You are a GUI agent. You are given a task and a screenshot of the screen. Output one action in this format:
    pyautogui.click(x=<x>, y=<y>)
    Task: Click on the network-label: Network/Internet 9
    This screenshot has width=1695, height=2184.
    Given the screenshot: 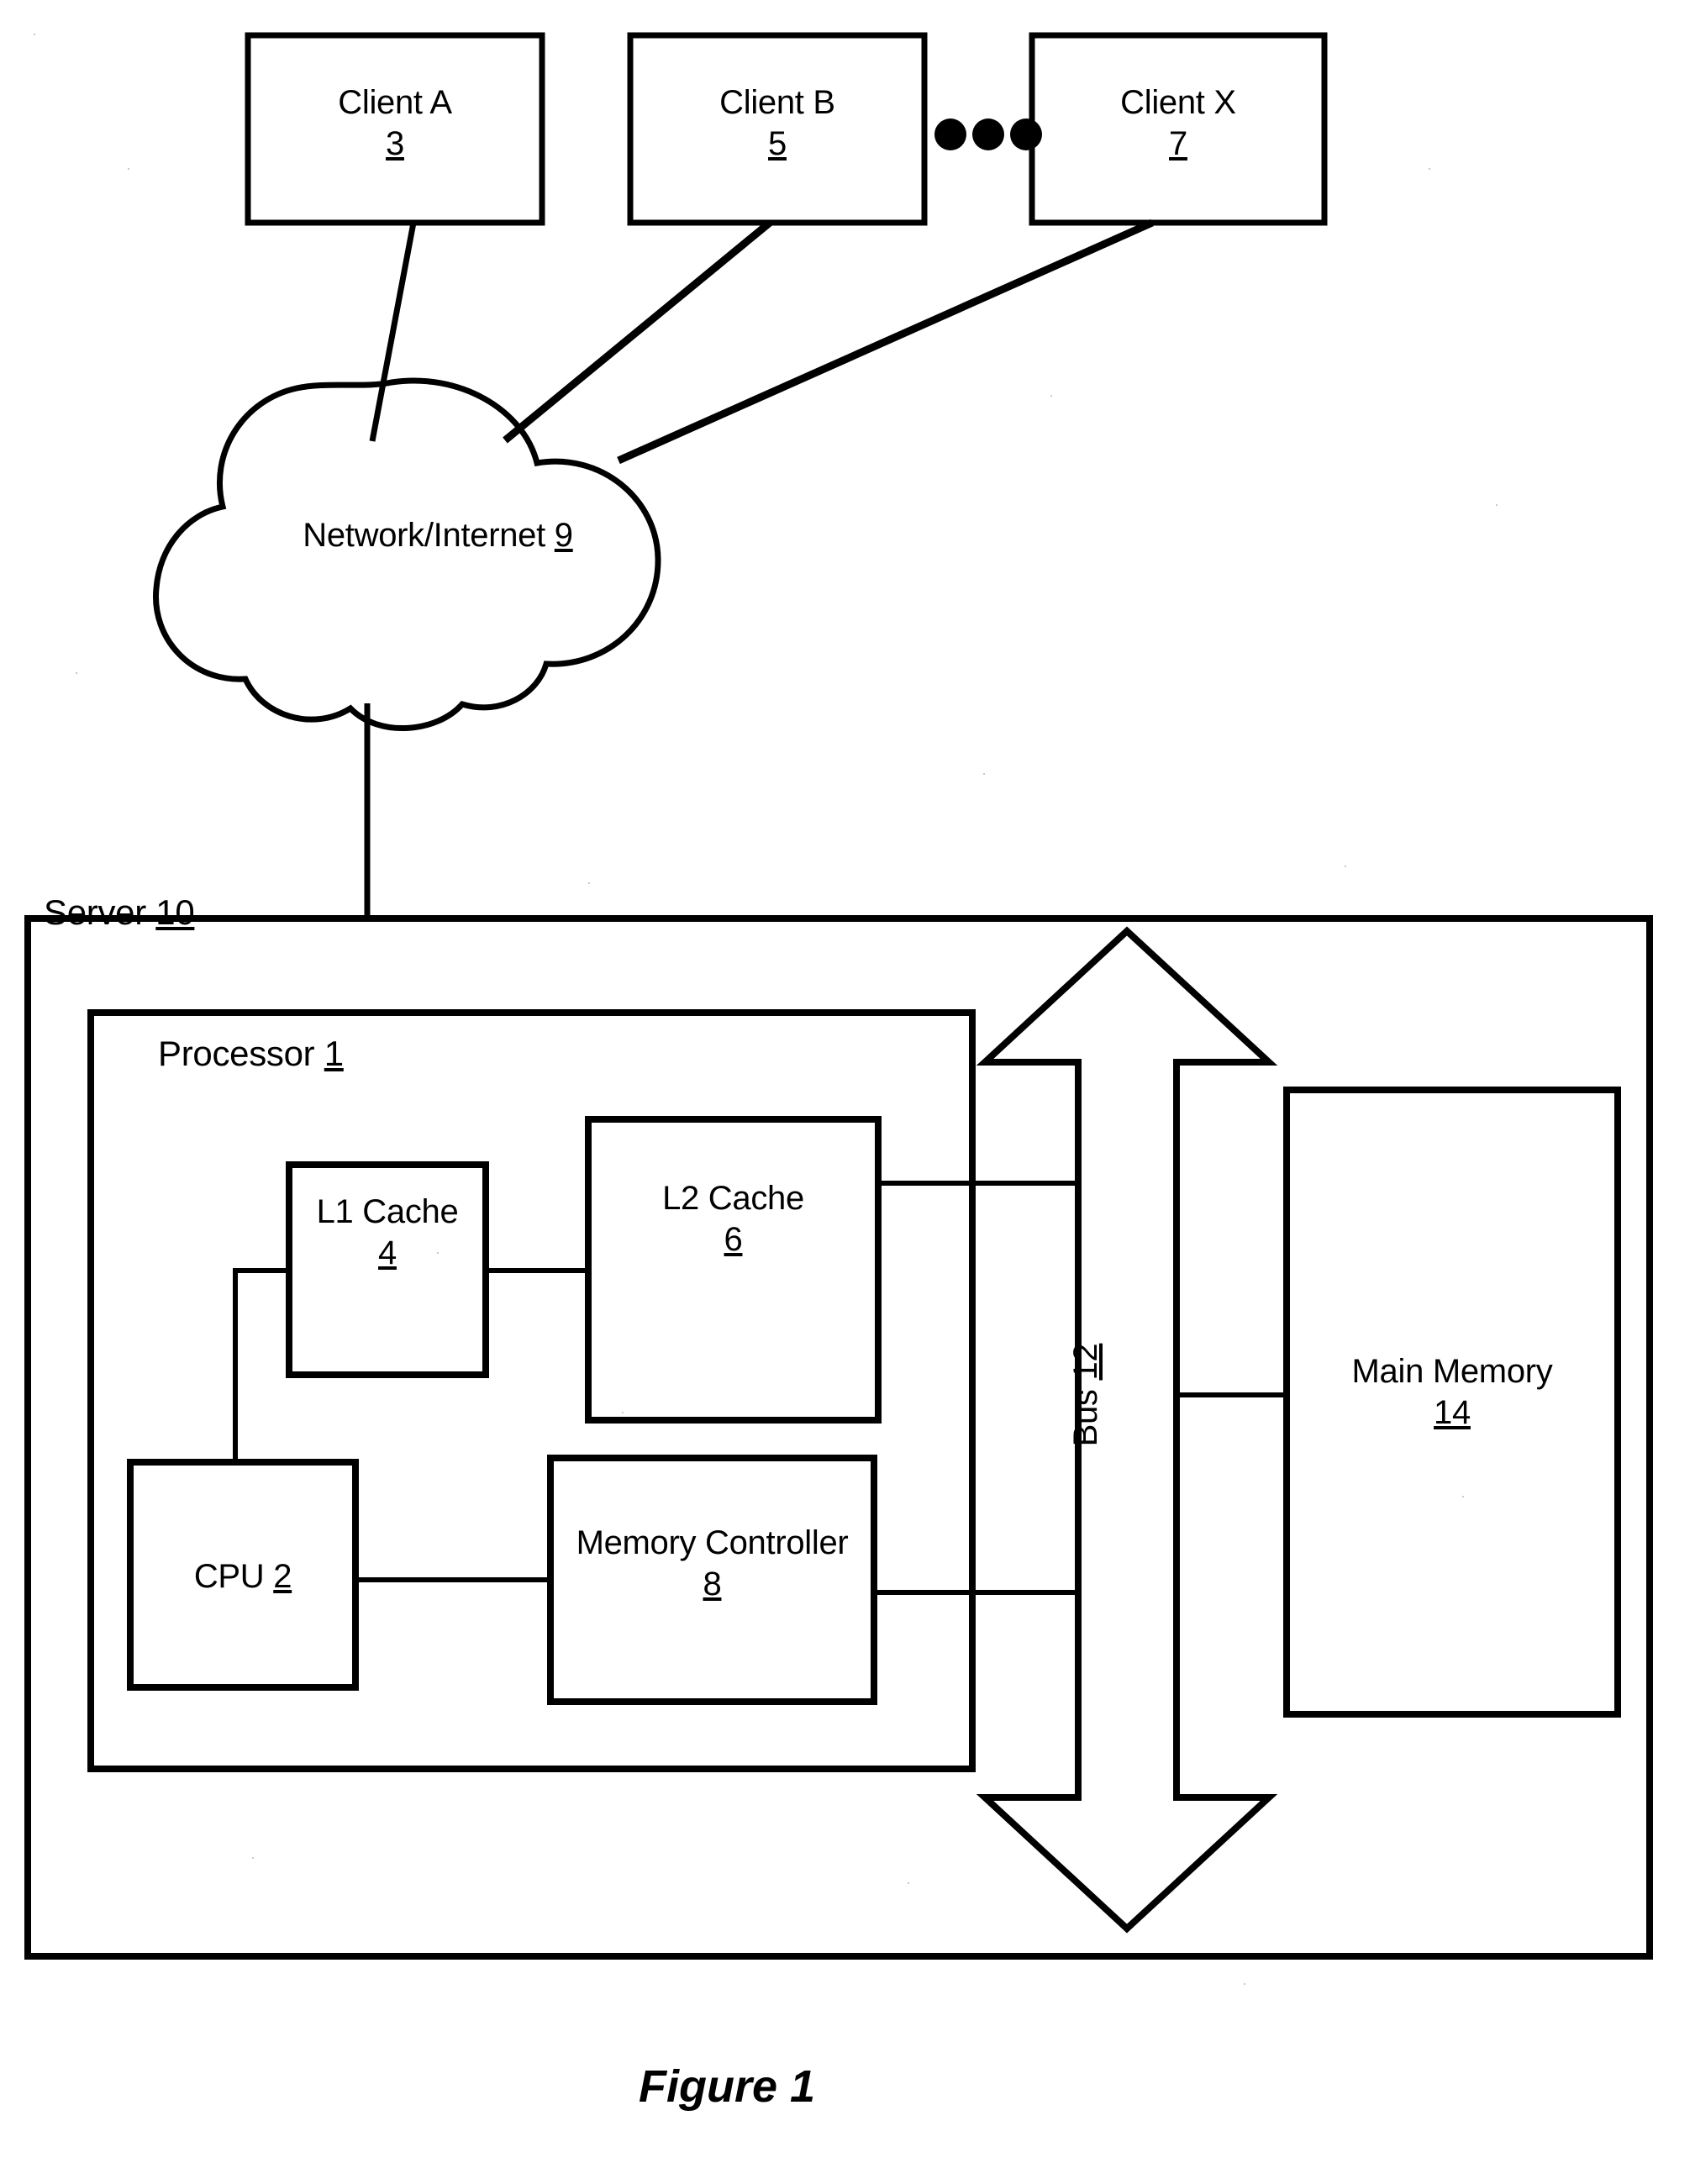 What is the action you would take?
    pyautogui.click(x=438, y=536)
    